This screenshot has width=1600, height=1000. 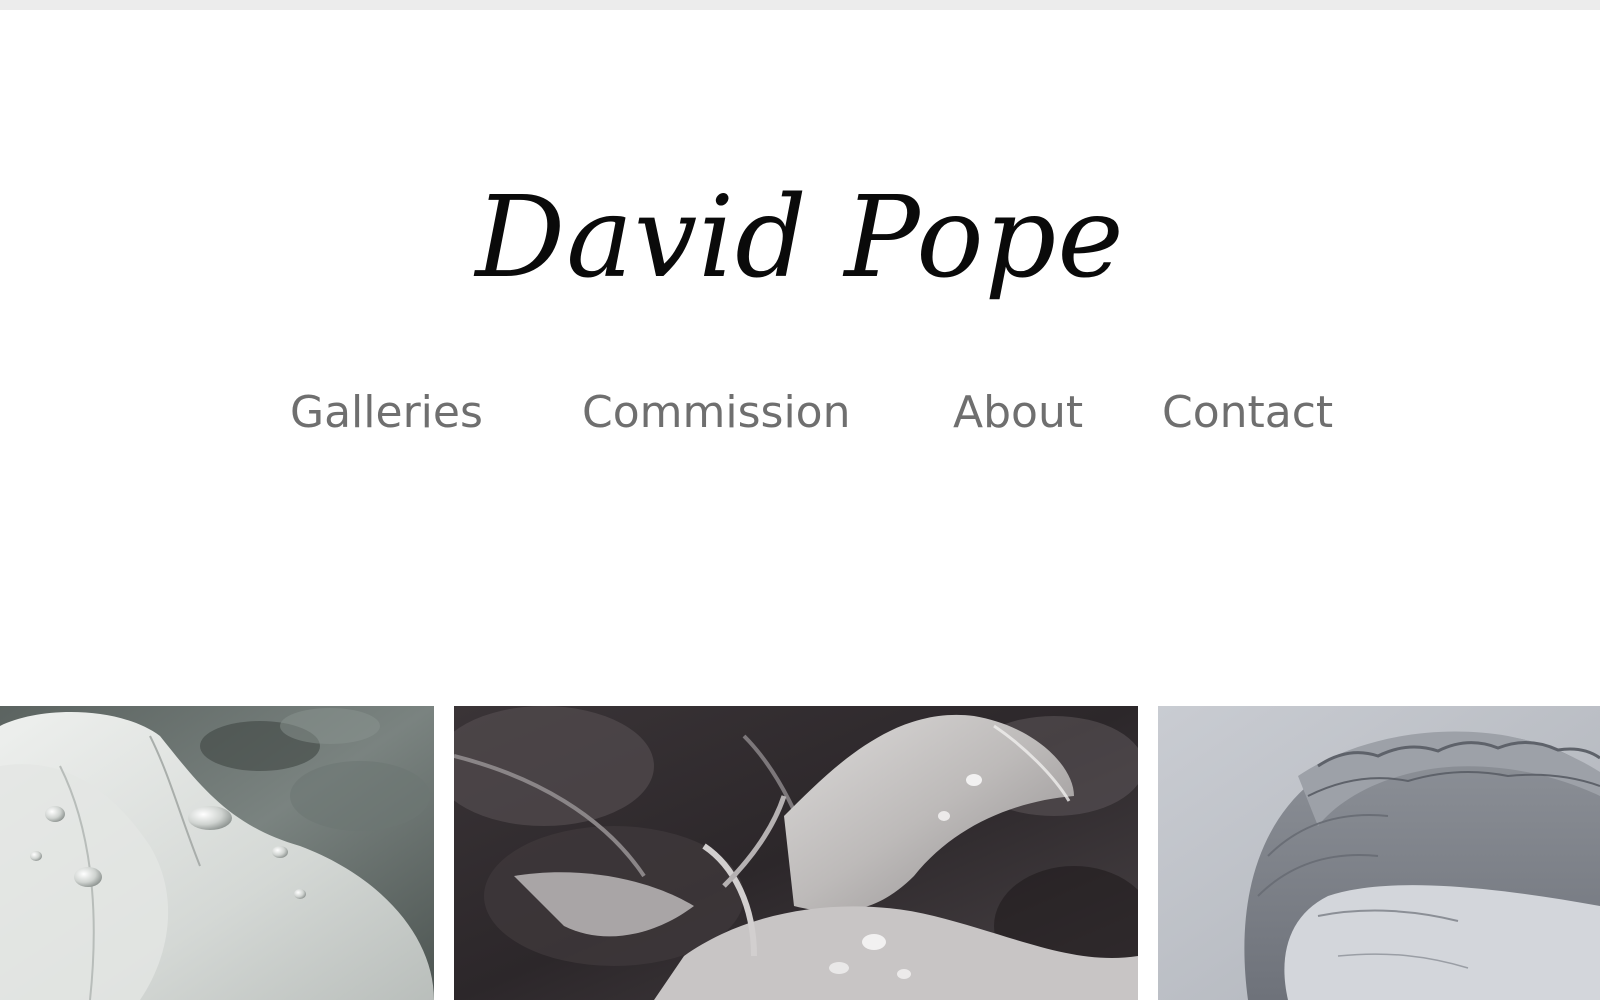 I want to click on main-nav: Galleries Commission About Contact, so click(x=800, y=413).